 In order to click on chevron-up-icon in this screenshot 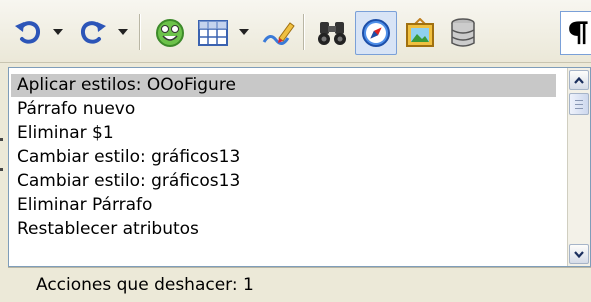, I will do `click(579, 80)`.